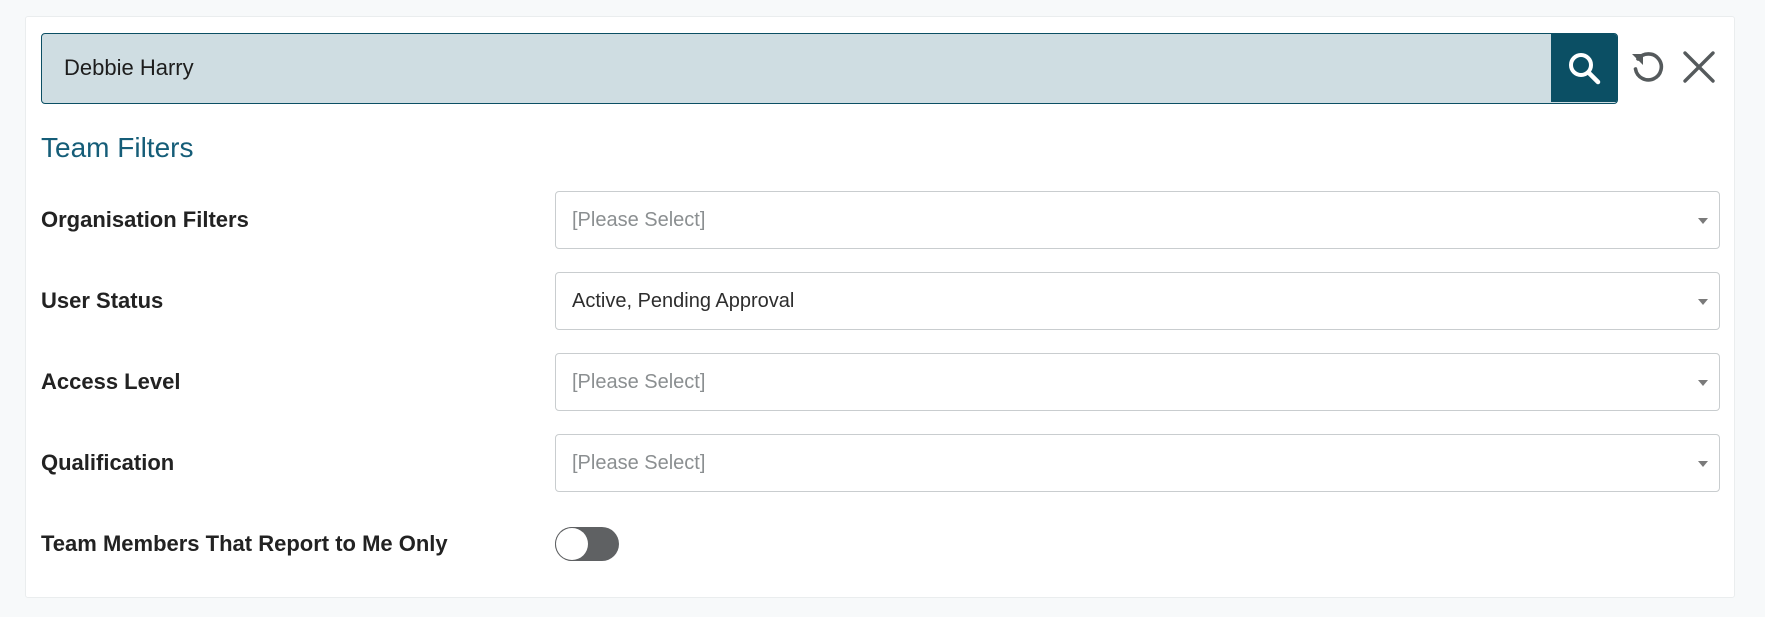 This screenshot has height=617, width=1765. I want to click on section-title: Team Filters, so click(117, 147).